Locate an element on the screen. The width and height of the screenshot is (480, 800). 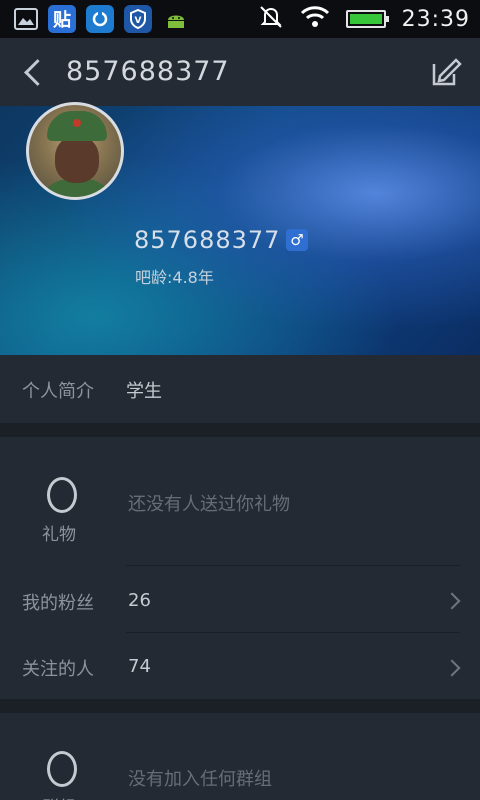
mute-icon is located at coordinates (271, 19).